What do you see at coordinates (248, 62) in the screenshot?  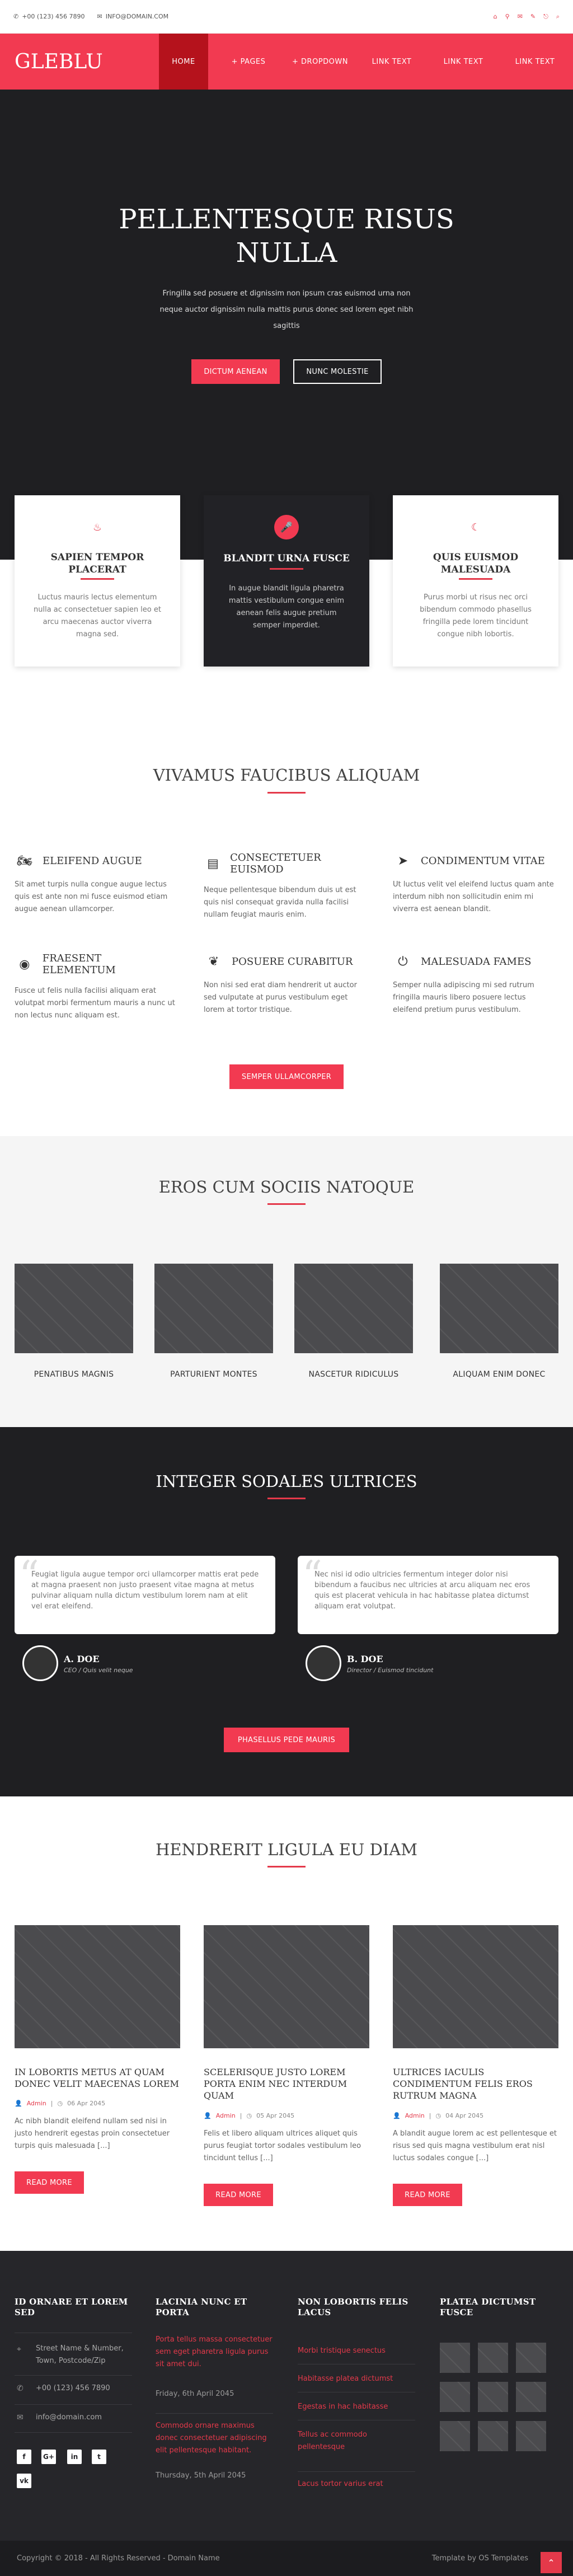 I see `menu-item-pages: + PAGES` at bounding box center [248, 62].